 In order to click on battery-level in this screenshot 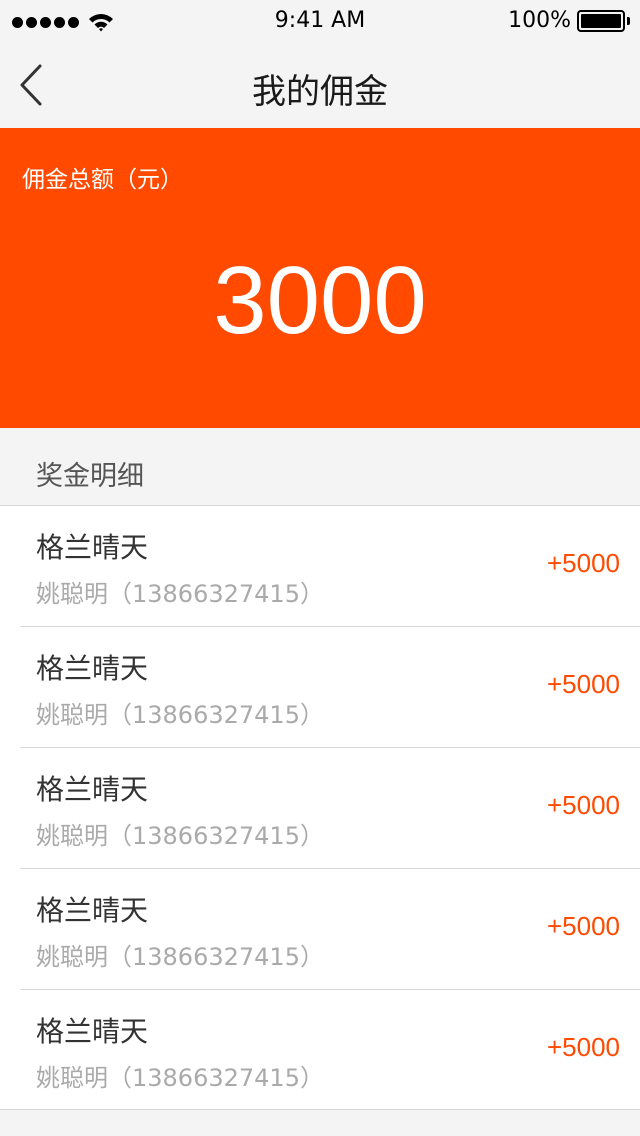, I will do `click(601, 20)`.